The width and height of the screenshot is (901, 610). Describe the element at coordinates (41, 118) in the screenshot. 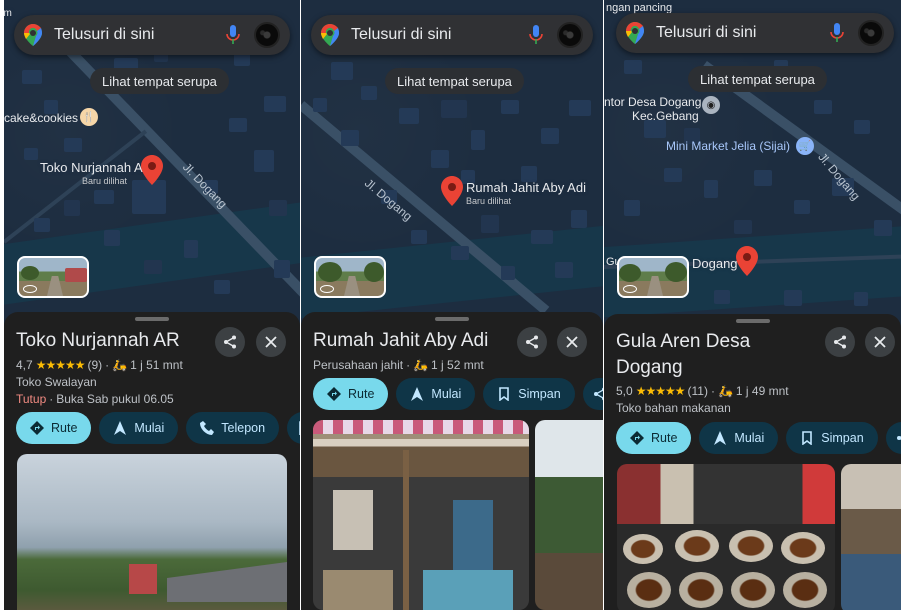

I see `poi-label-cake-cookies: cake&cookies` at that location.